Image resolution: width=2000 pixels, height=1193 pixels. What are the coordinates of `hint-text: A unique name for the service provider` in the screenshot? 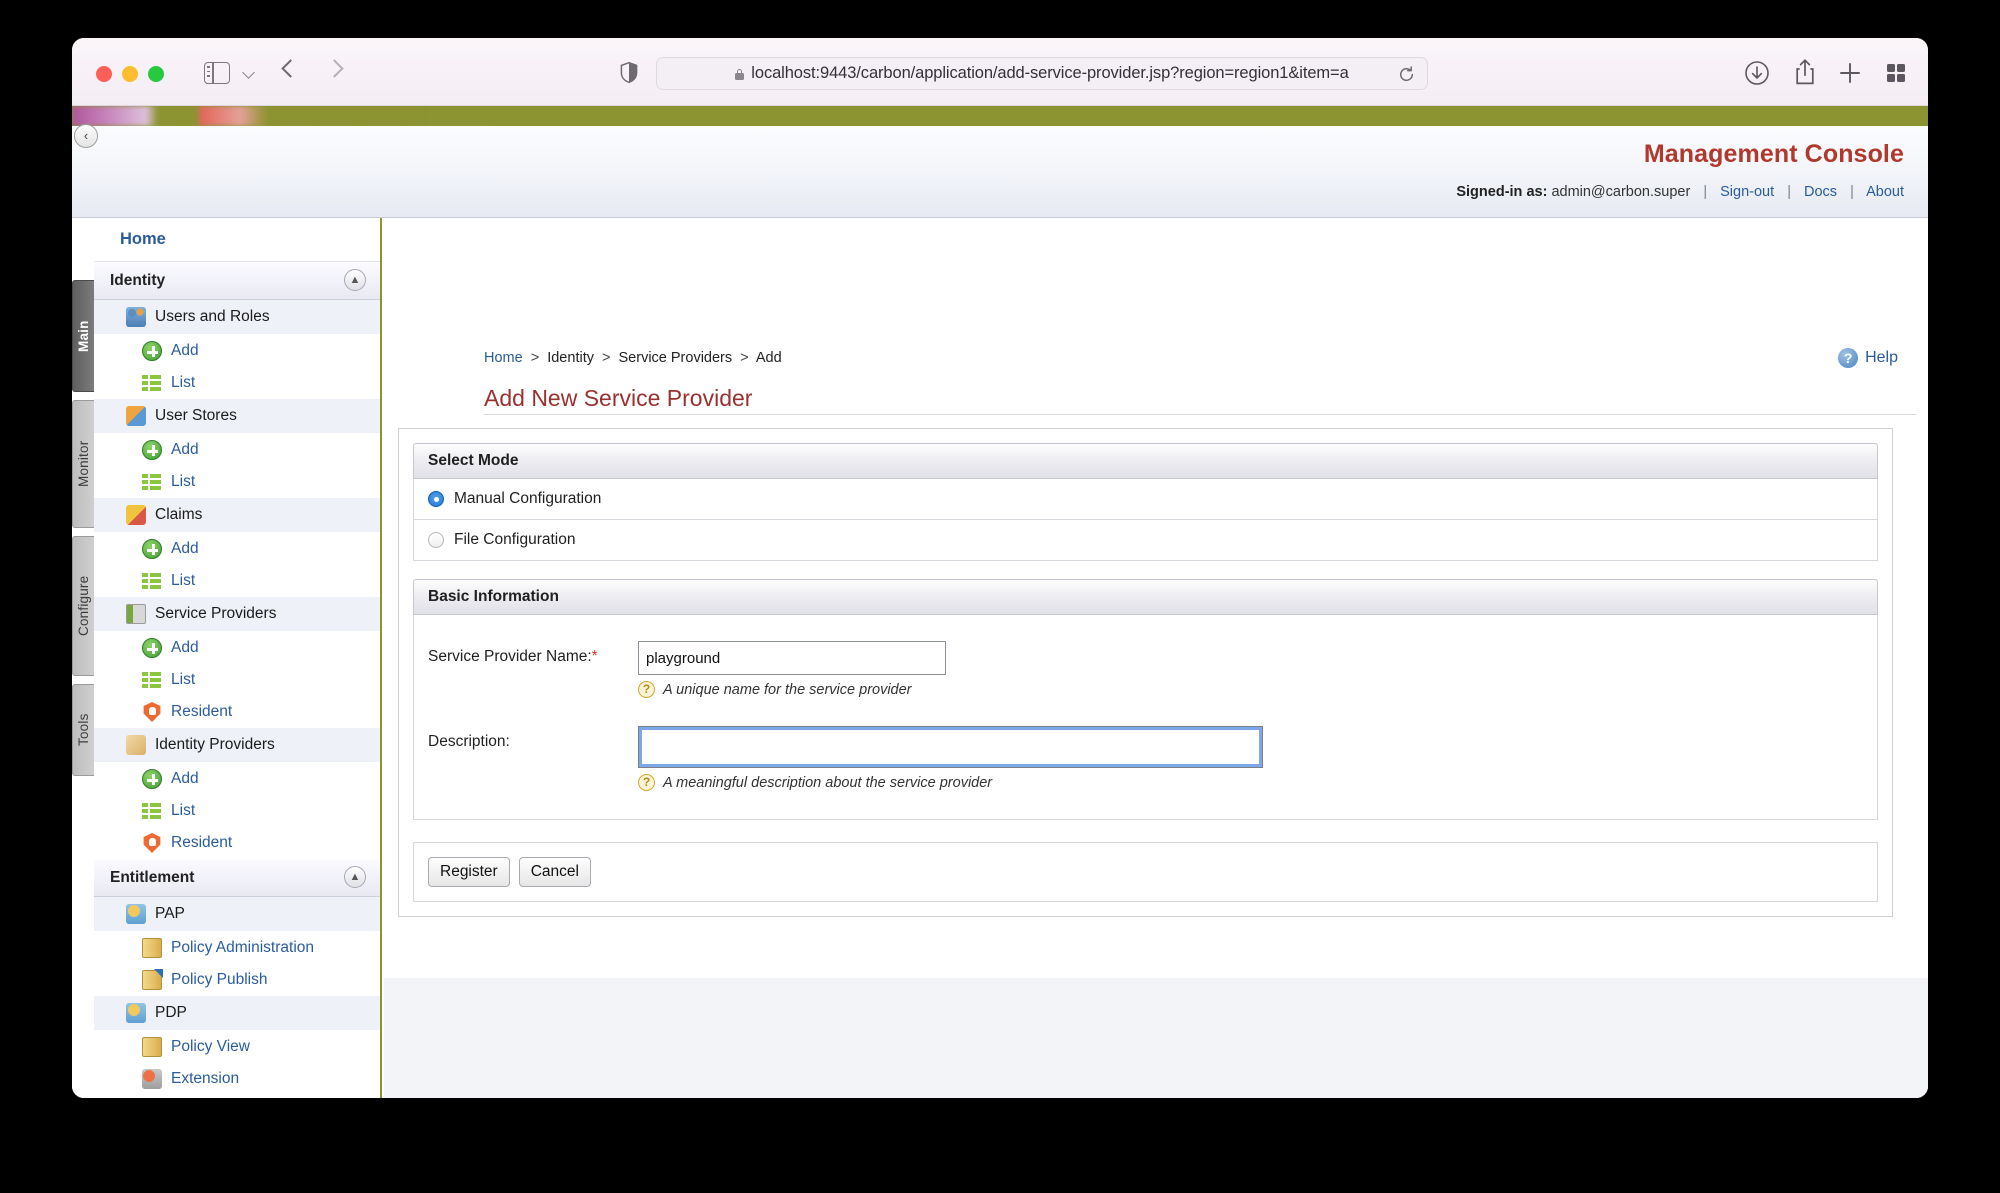 It's located at (787, 689).